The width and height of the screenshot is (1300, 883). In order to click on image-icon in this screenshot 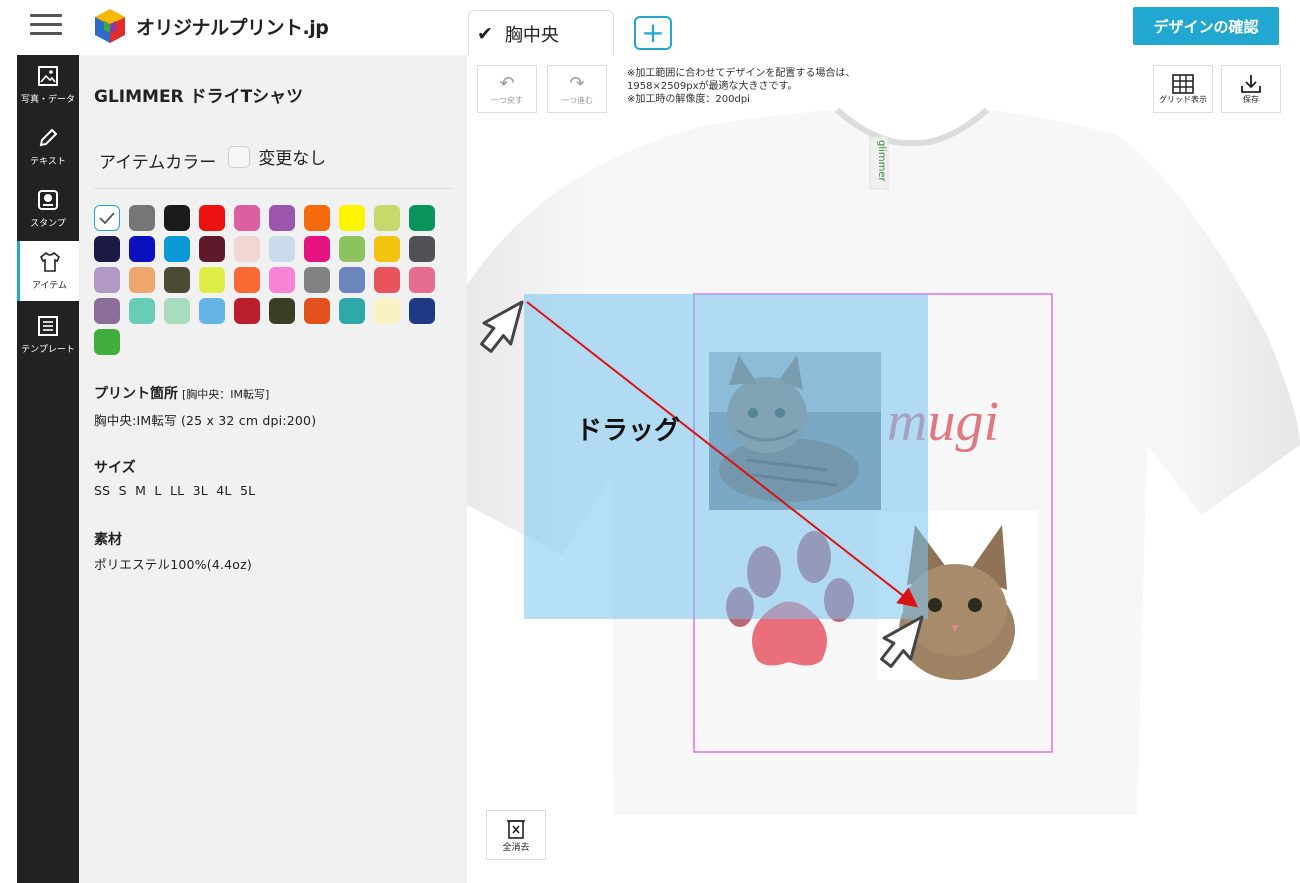, I will do `click(48, 76)`.